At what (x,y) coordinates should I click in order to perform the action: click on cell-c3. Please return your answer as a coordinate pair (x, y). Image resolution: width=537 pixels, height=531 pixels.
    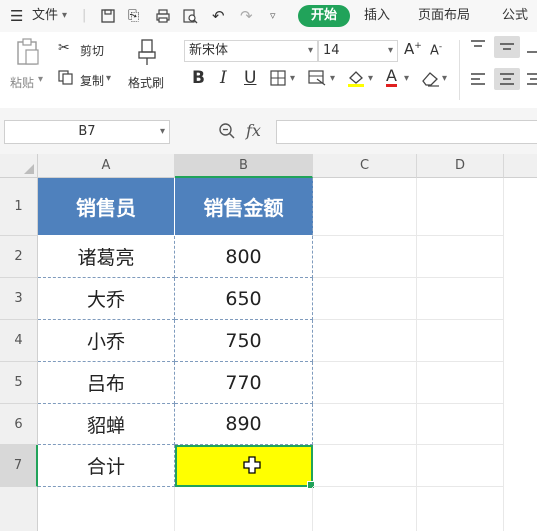
    Looking at the image, I should click on (365, 299).